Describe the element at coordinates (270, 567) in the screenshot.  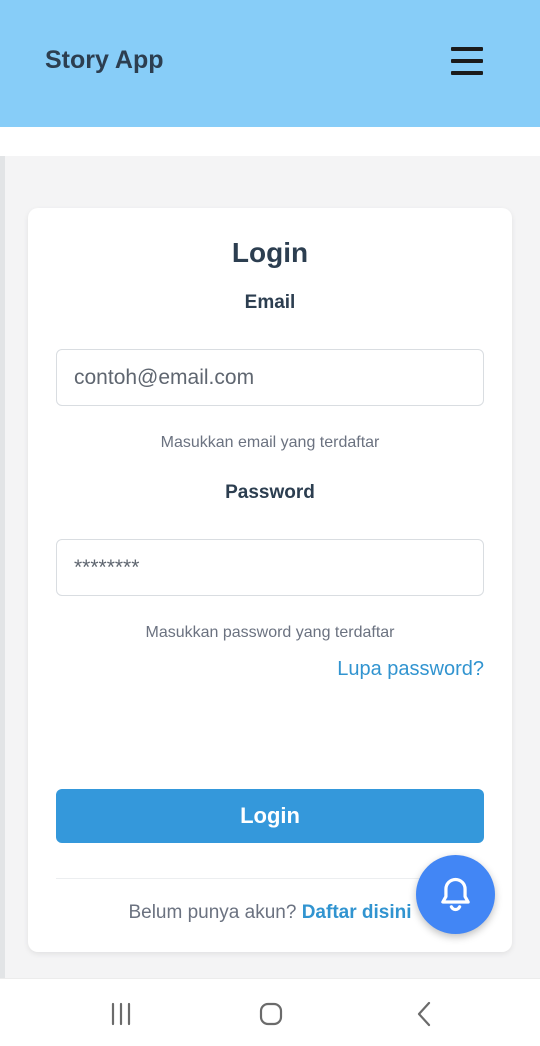
I see `password-input` at that location.